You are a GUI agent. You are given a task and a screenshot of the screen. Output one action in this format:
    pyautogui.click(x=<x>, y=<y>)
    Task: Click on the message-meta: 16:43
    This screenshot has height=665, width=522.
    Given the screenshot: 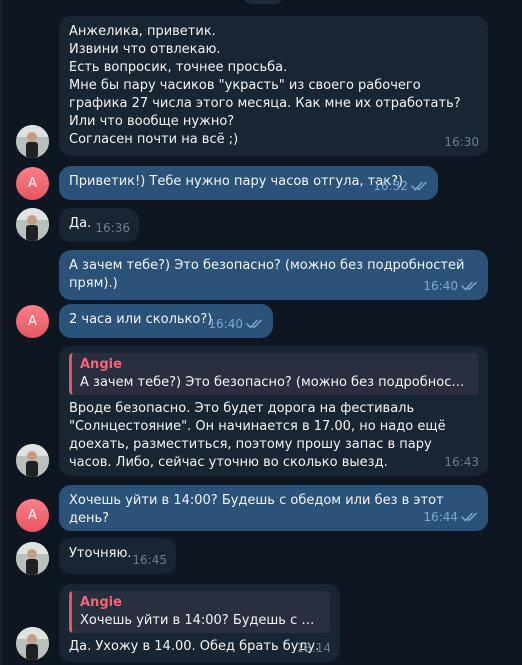 What is the action you would take?
    pyautogui.click(x=461, y=462)
    